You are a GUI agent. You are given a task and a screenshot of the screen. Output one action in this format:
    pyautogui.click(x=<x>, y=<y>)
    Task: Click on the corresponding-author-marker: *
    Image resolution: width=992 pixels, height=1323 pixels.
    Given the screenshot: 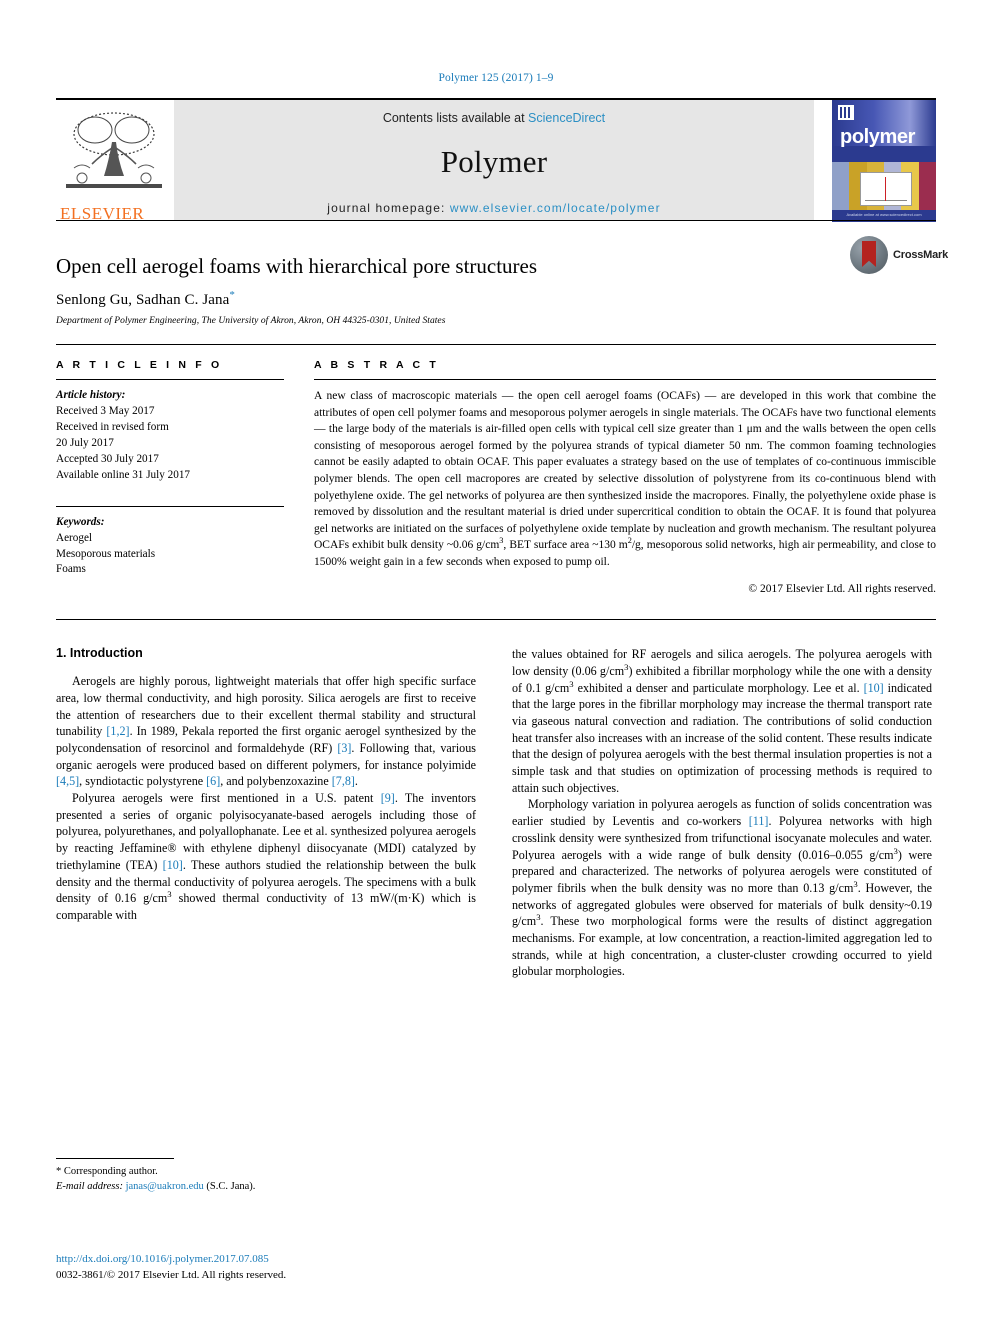 What is the action you would take?
    pyautogui.click(x=232, y=295)
    